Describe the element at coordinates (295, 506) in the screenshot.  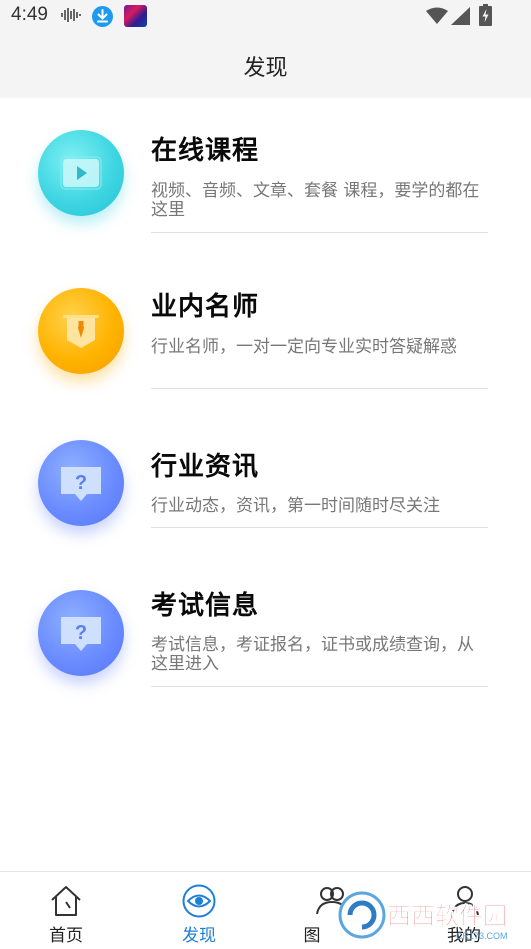
I see `feature-desc: 行业动态，资讯，第一时间随时尽关注` at that location.